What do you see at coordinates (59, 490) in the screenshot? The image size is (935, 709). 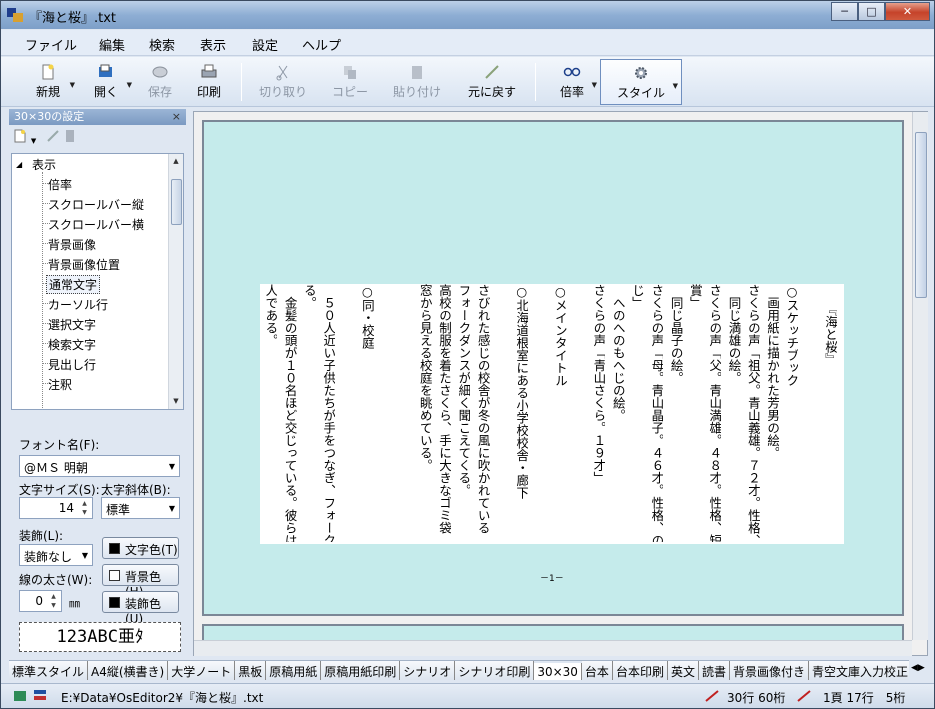 I see `size-label: 文字サイズ(S):` at bounding box center [59, 490].